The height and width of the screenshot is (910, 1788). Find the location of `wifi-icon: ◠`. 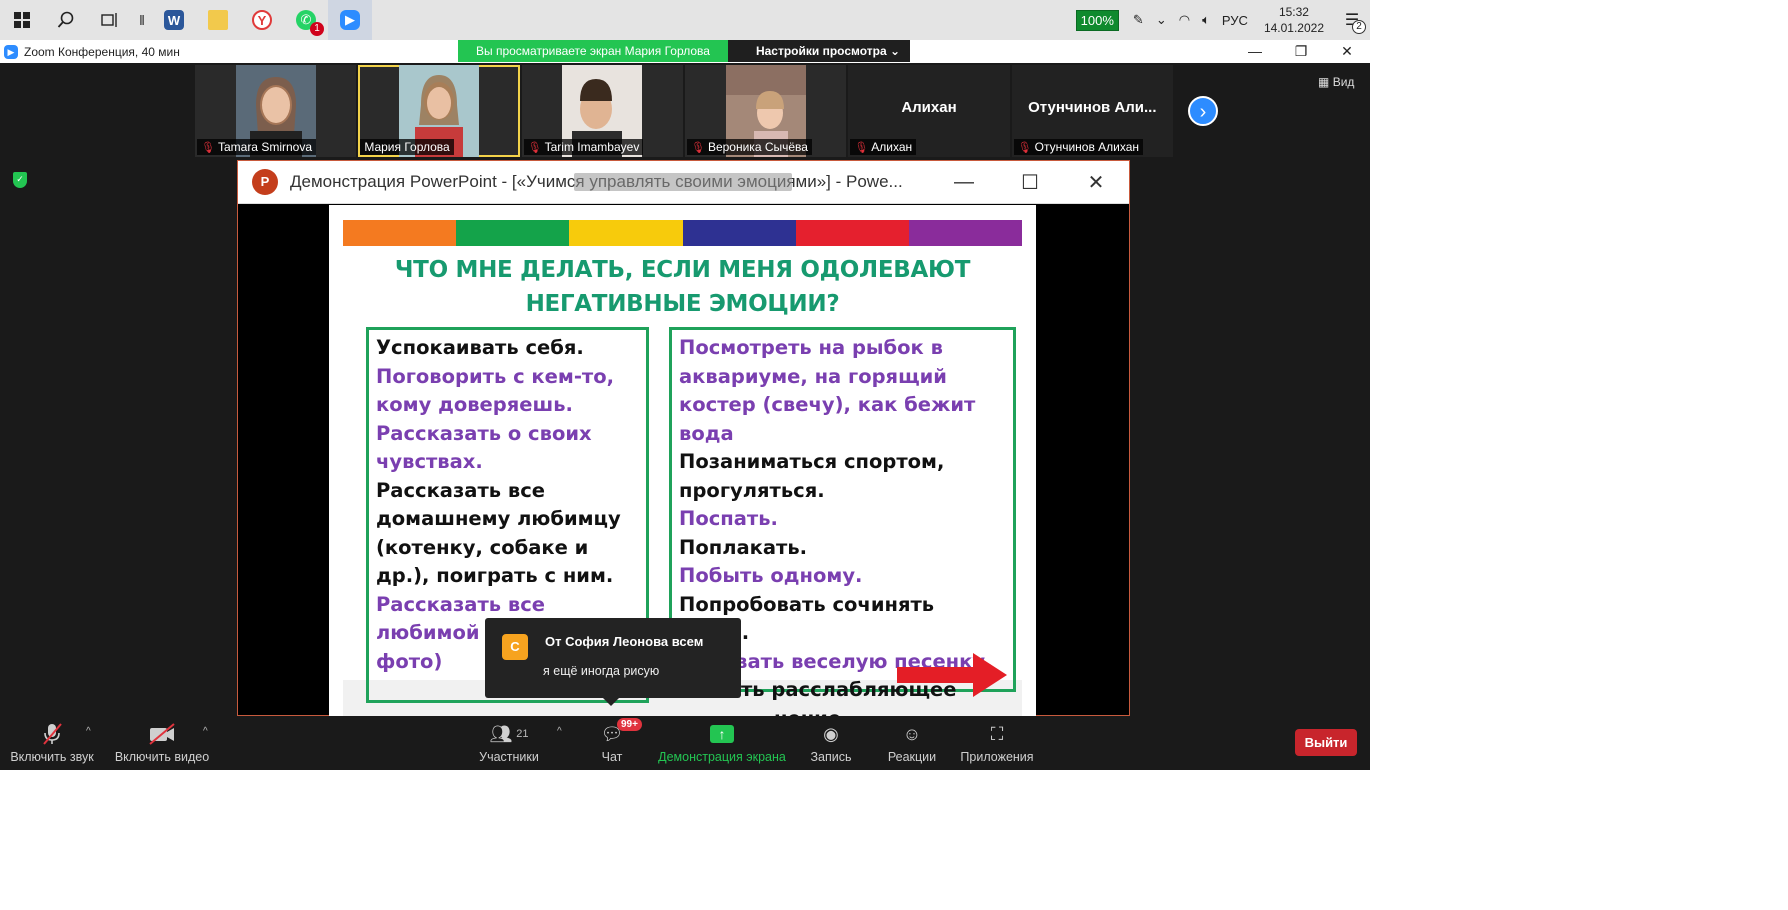

wifi-icon: ◠ is located at coordinates (1184, 20).